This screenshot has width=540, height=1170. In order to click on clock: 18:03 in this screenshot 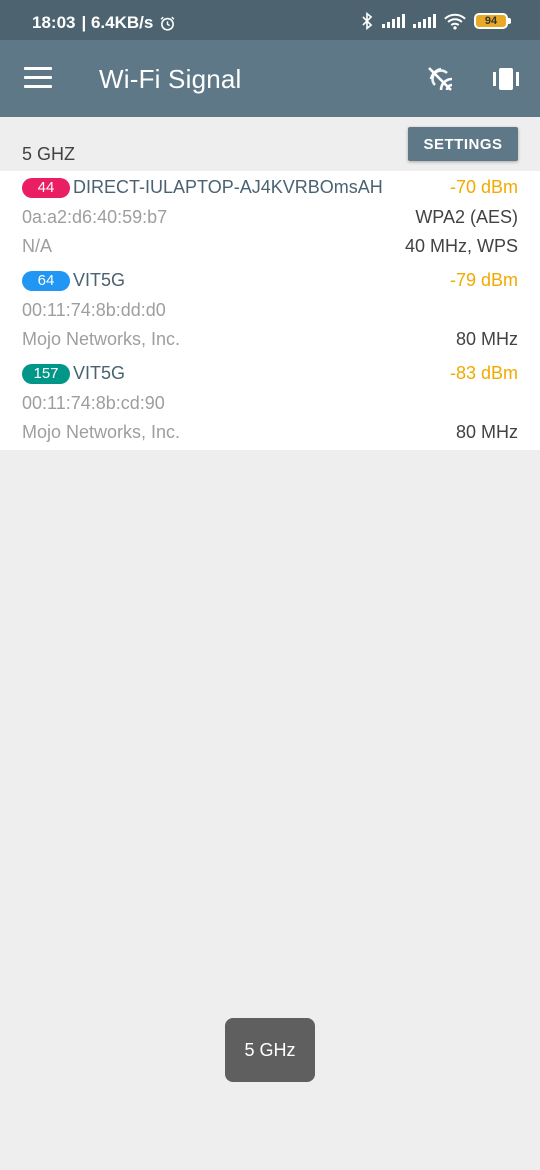, I will do `click(54, 22)`.